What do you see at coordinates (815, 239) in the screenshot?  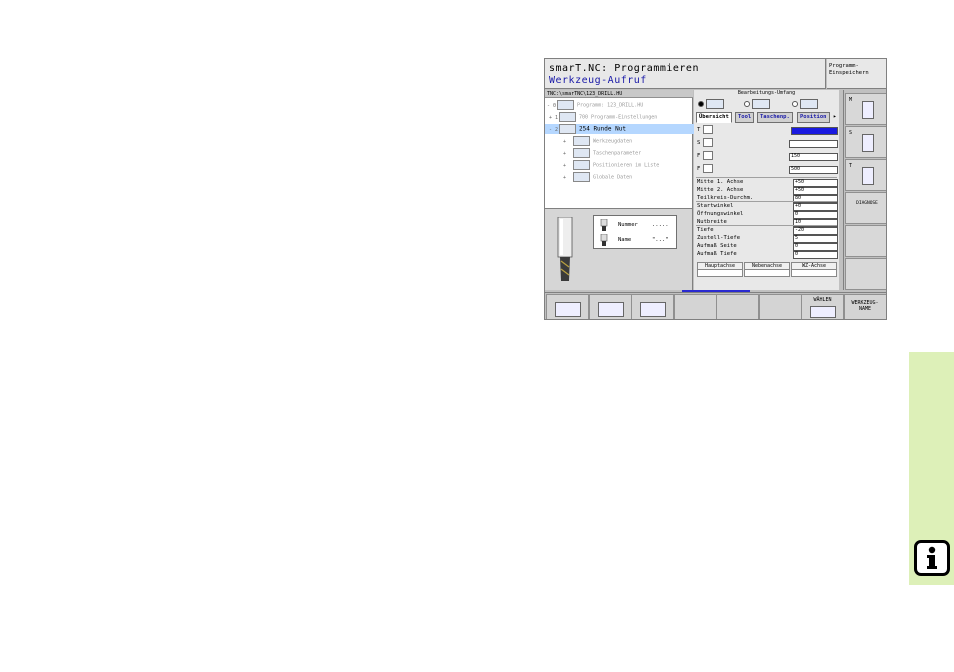 I see `param-input: 5` at bounding box center [815, 239].